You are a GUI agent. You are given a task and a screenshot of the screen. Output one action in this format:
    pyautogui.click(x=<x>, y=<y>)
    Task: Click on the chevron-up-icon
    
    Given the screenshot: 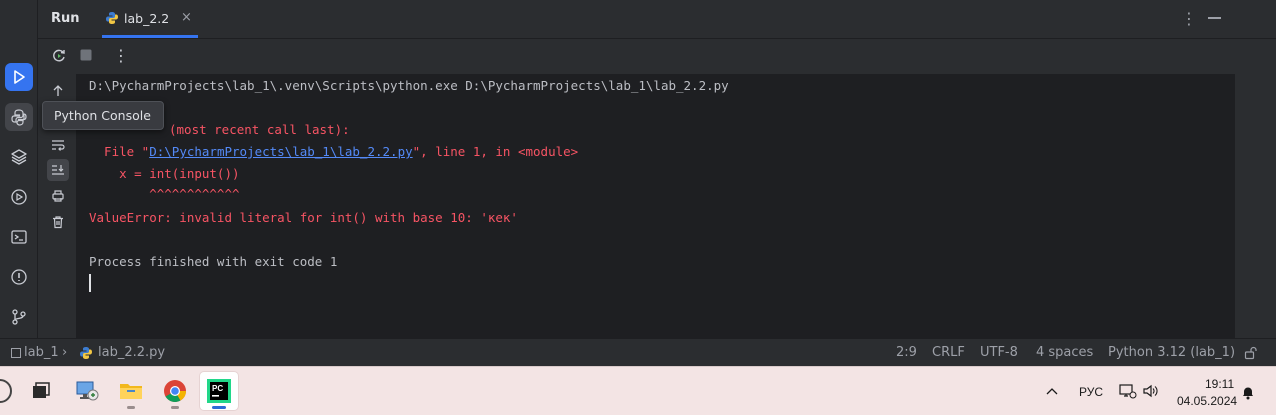 What is the action you would take?
    pyautogui.click(x=1052, y=391)
    